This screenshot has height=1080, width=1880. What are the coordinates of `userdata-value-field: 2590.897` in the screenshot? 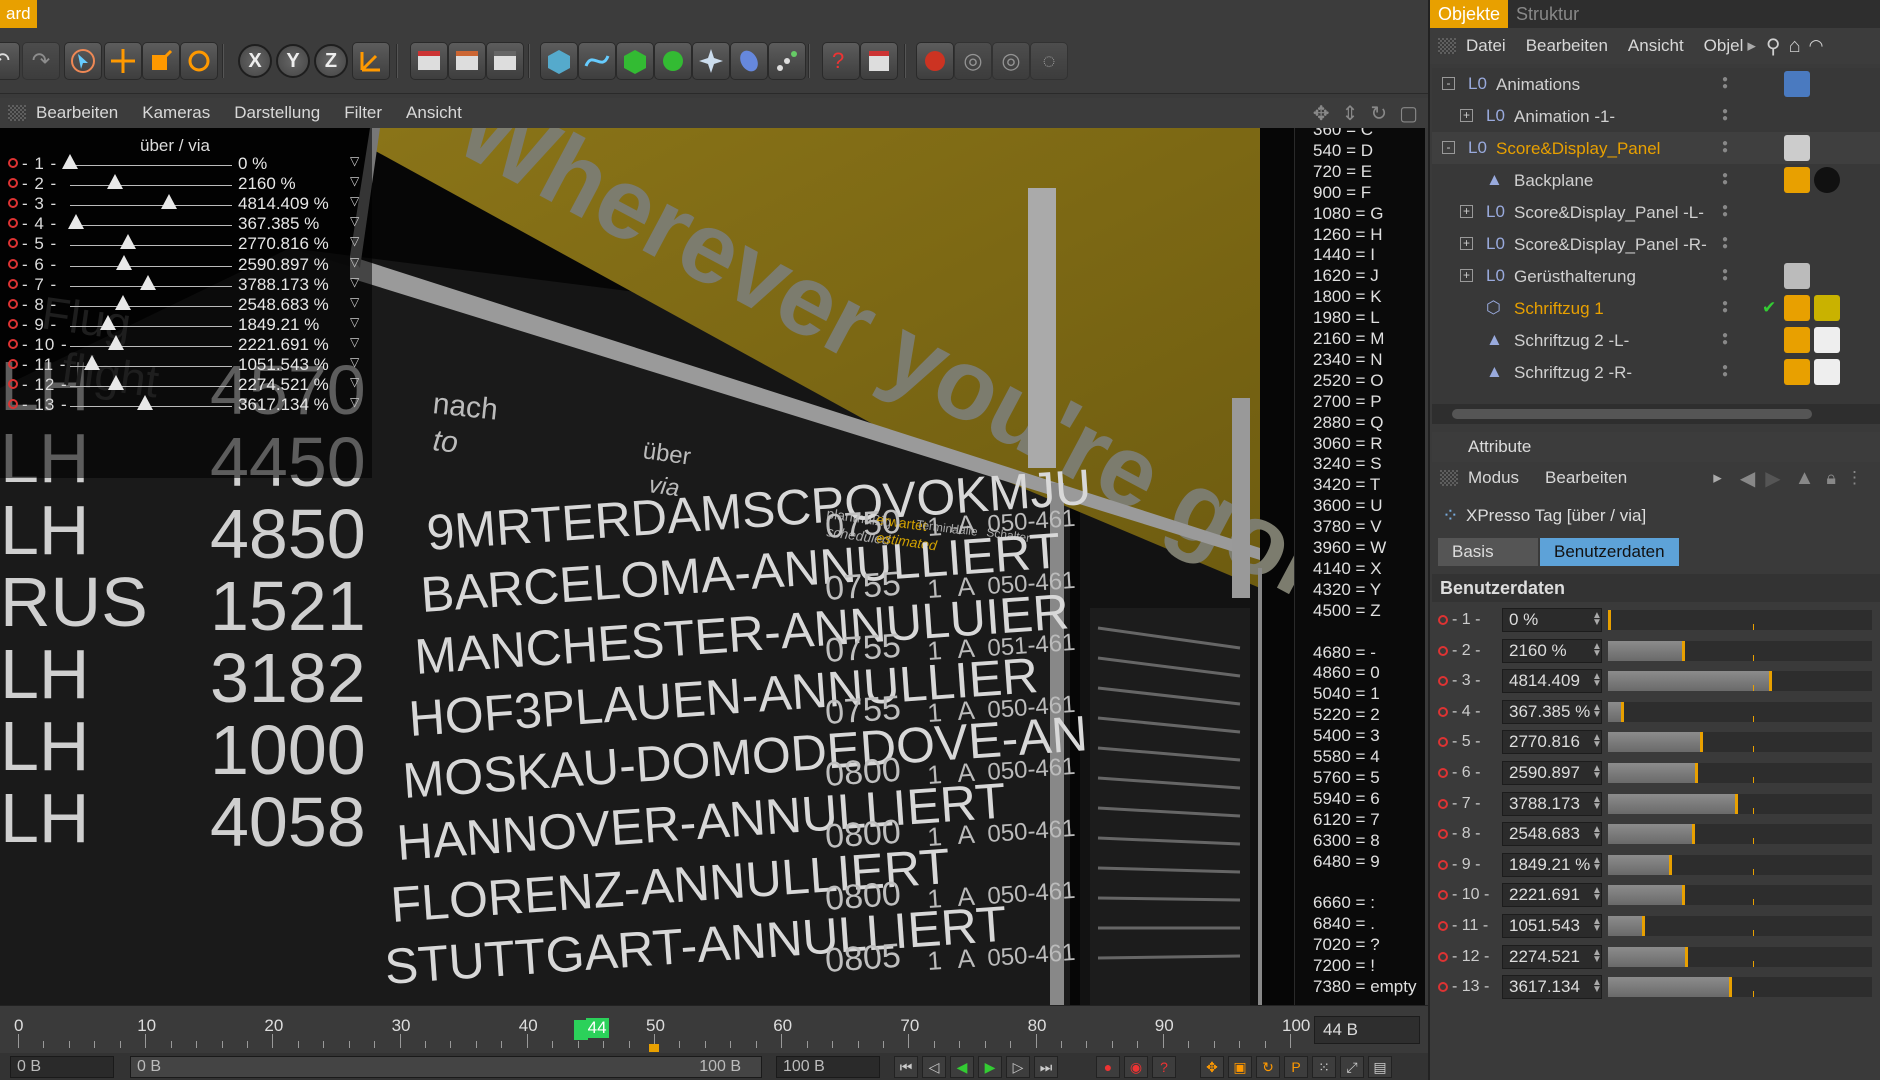 It's located at (1552, 773).